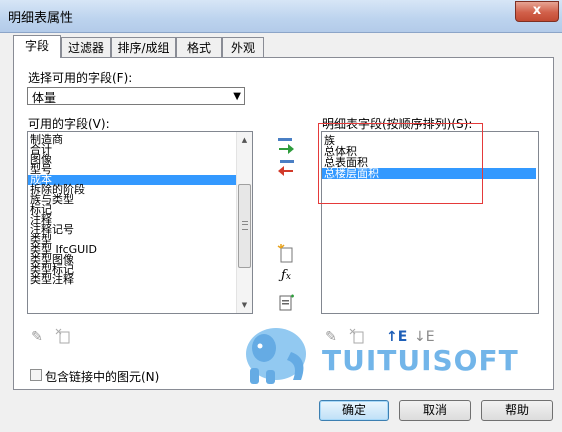 The image size is (562, 432). Describe the element at coordinates (132, 159) in the screenshot. I see `available-field-item: 图像` at that location.